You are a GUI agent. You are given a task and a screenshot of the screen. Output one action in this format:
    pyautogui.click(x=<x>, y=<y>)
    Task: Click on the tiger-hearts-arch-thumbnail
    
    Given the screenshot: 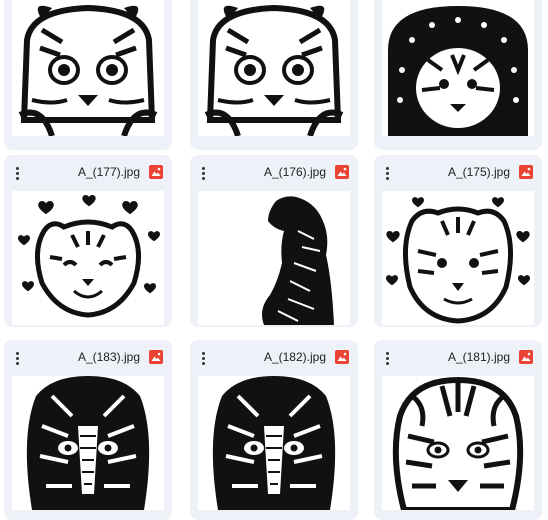 What is the action you would take?
    pyautogui.click(x=458, y=68)
    